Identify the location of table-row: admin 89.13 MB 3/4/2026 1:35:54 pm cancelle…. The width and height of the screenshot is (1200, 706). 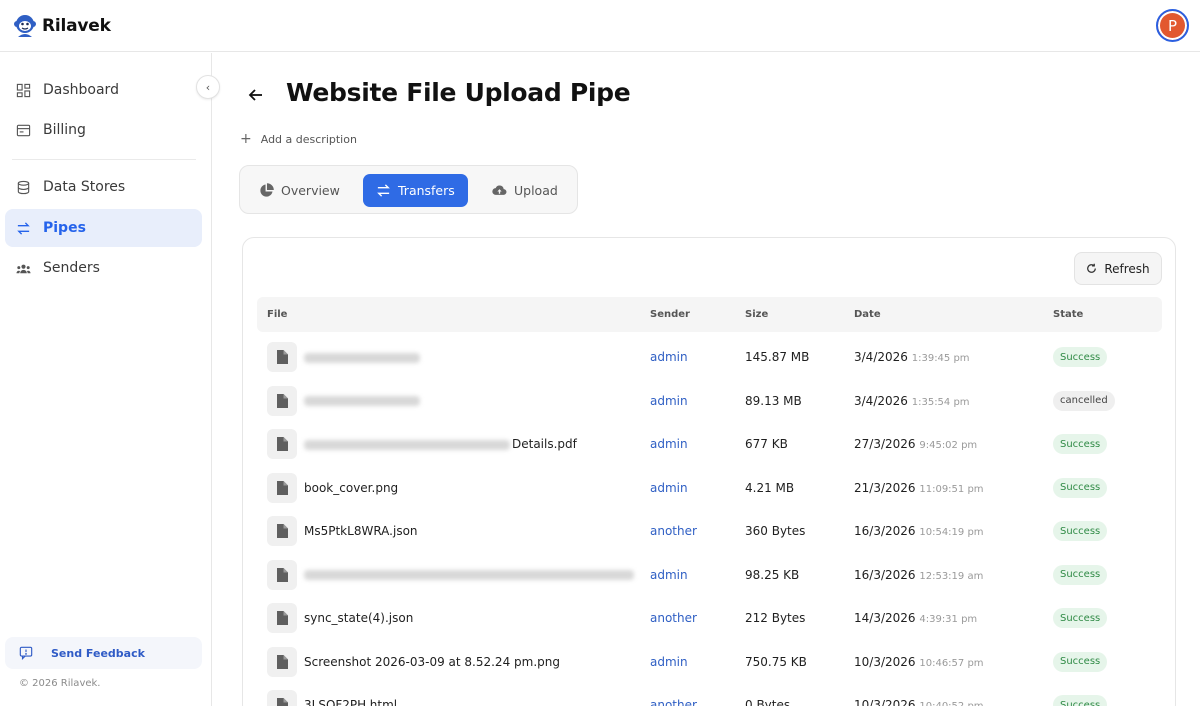
(709, 401).